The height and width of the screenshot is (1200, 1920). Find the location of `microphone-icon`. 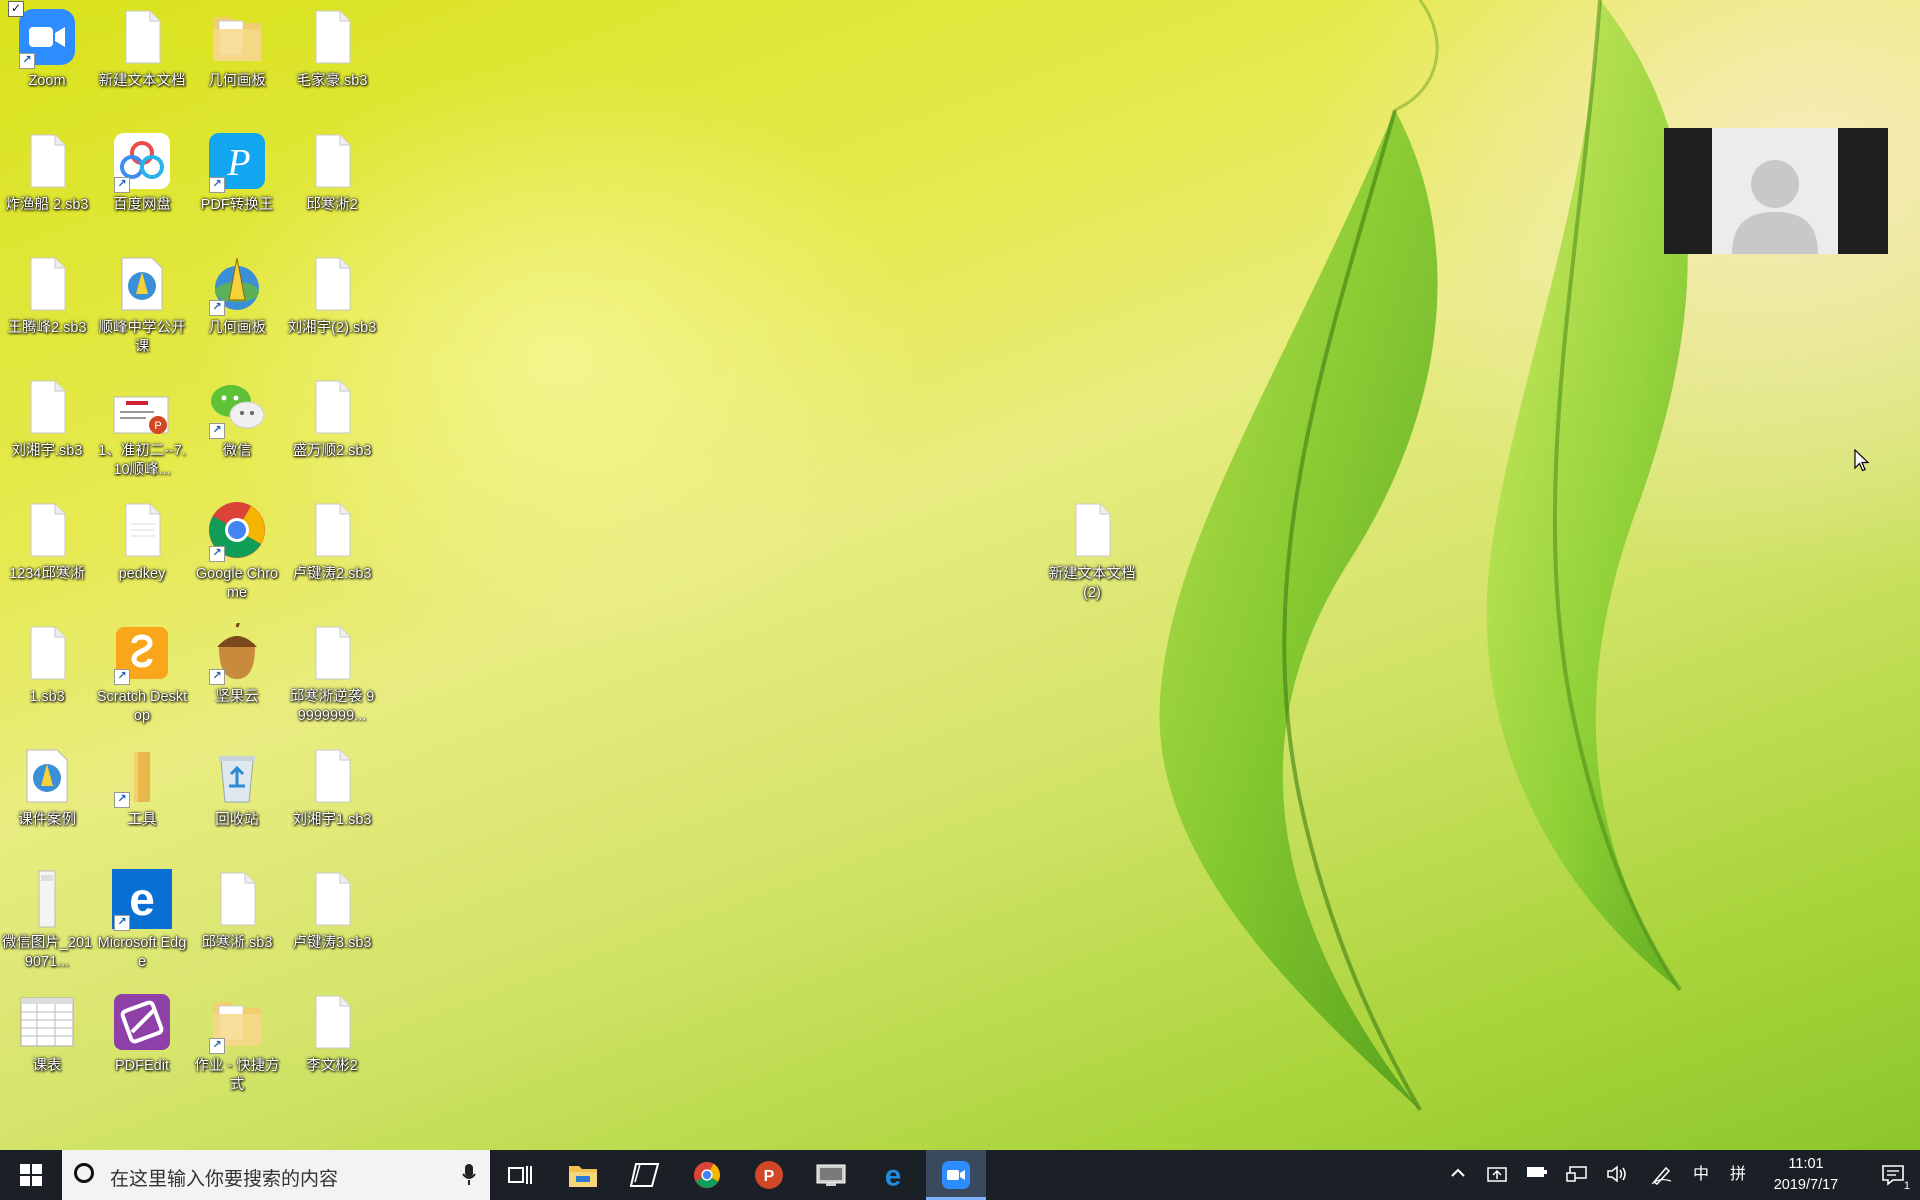

microphone-icon is located at coordinates (469, 1175).